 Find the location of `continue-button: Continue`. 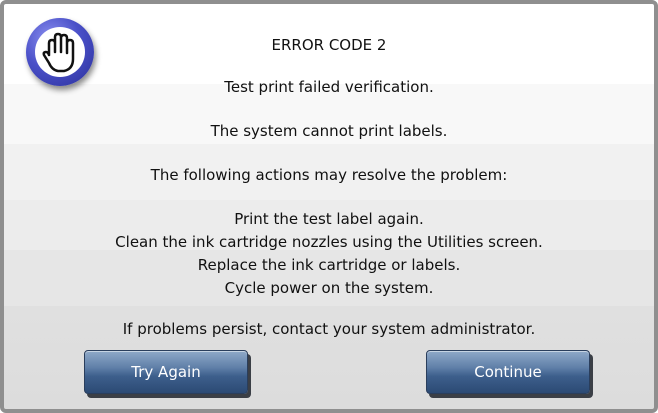

continue-button: Continue is located at coordinates (508, 372).